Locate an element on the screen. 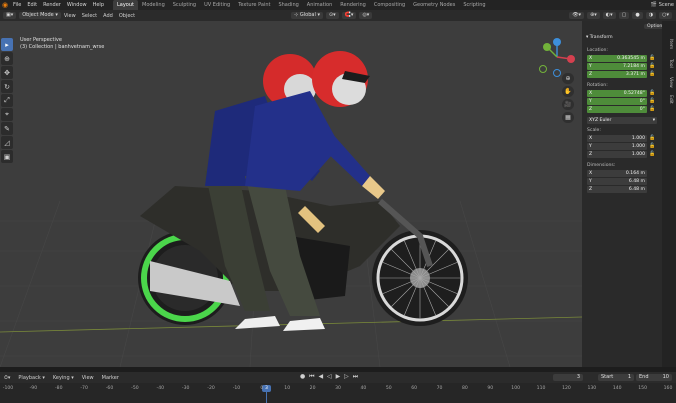  jump-end-icon: ⏭ is located at coordinates (356, 376).